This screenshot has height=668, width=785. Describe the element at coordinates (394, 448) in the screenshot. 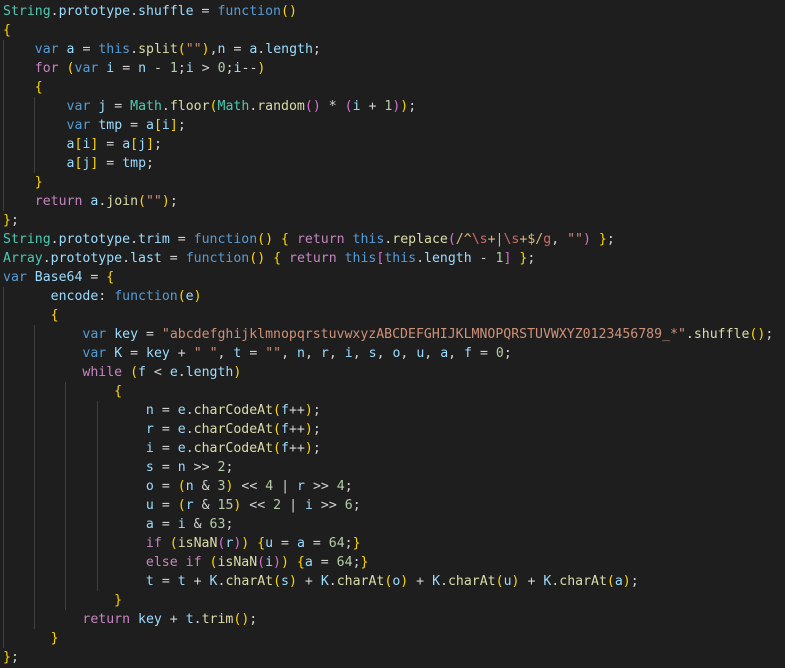

I see `code-line: i = e.charCodeAt(f++);` at that location.